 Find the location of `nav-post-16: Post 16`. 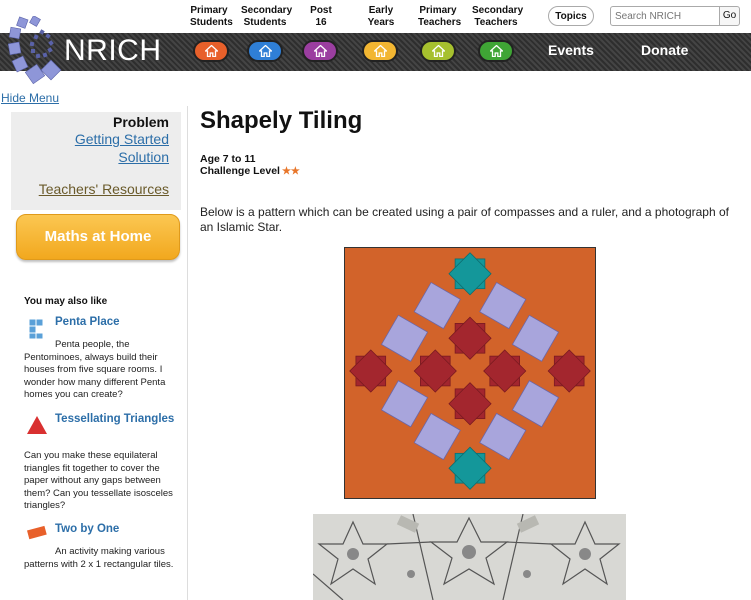

nav-post-16: Post 16 is located at coordinates (321, 17).